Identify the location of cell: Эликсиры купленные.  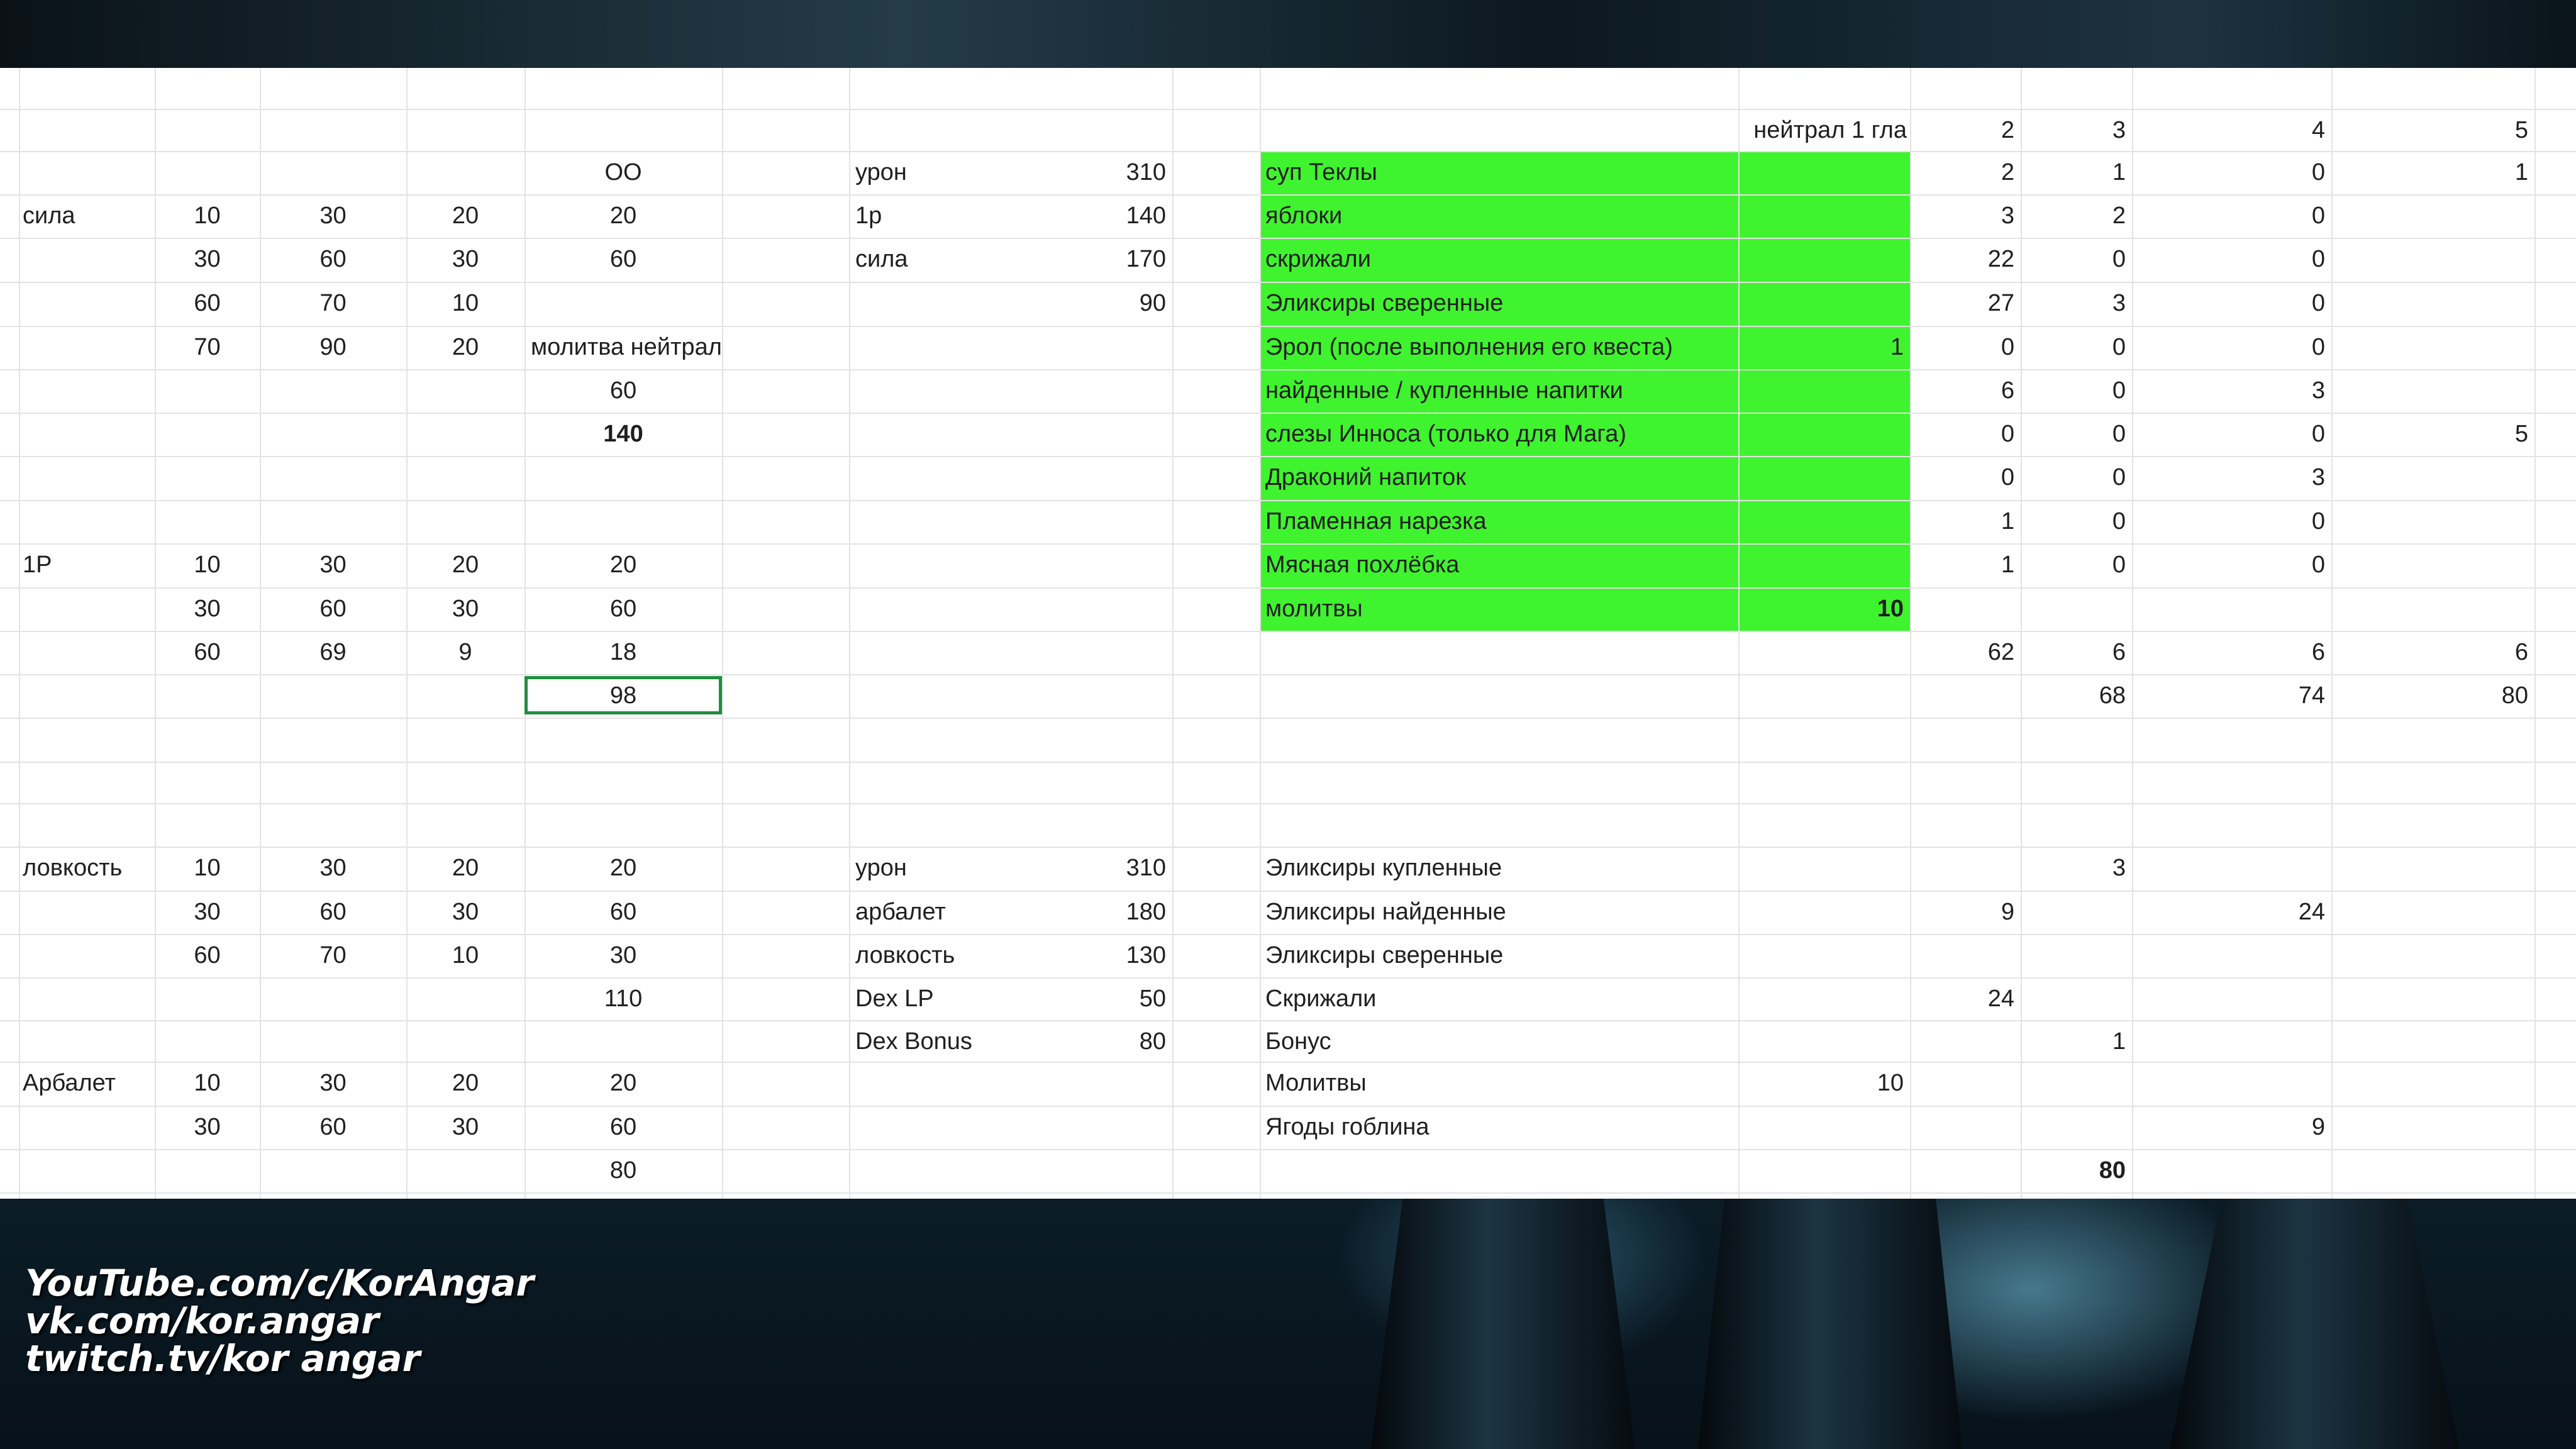
(1504, 868).